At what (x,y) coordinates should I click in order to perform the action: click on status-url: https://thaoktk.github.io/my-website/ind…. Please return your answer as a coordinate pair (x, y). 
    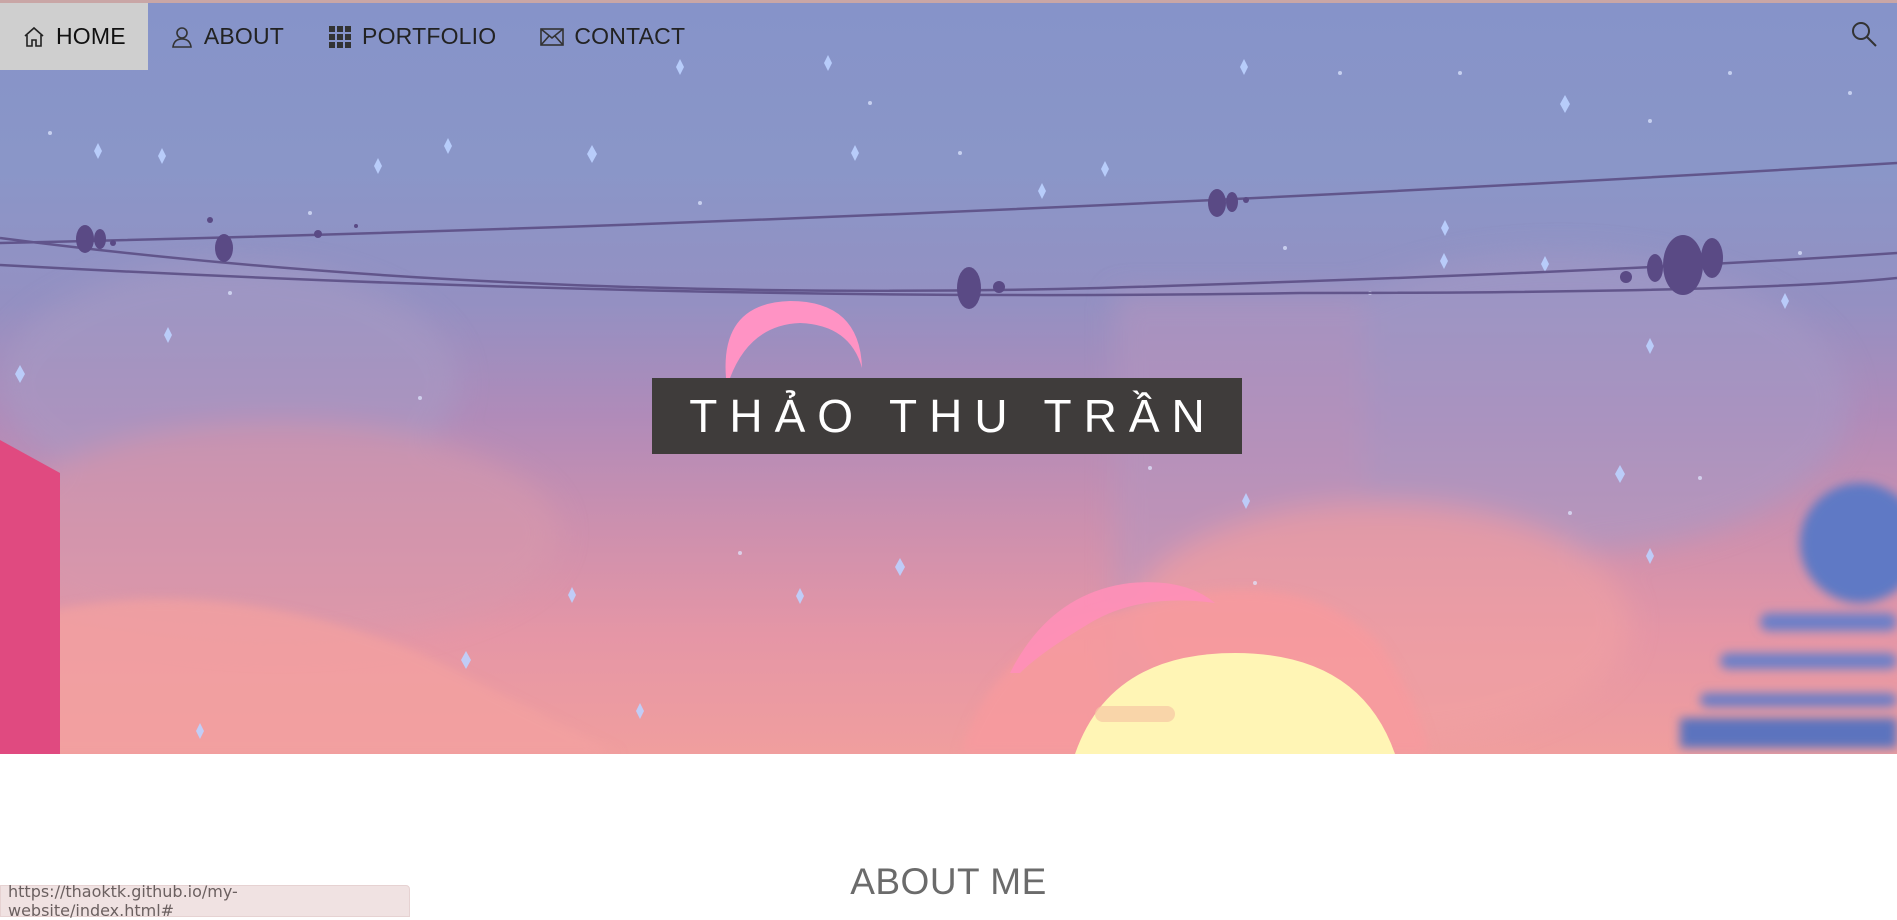
    Looking at the image, I should click on (123, 901).